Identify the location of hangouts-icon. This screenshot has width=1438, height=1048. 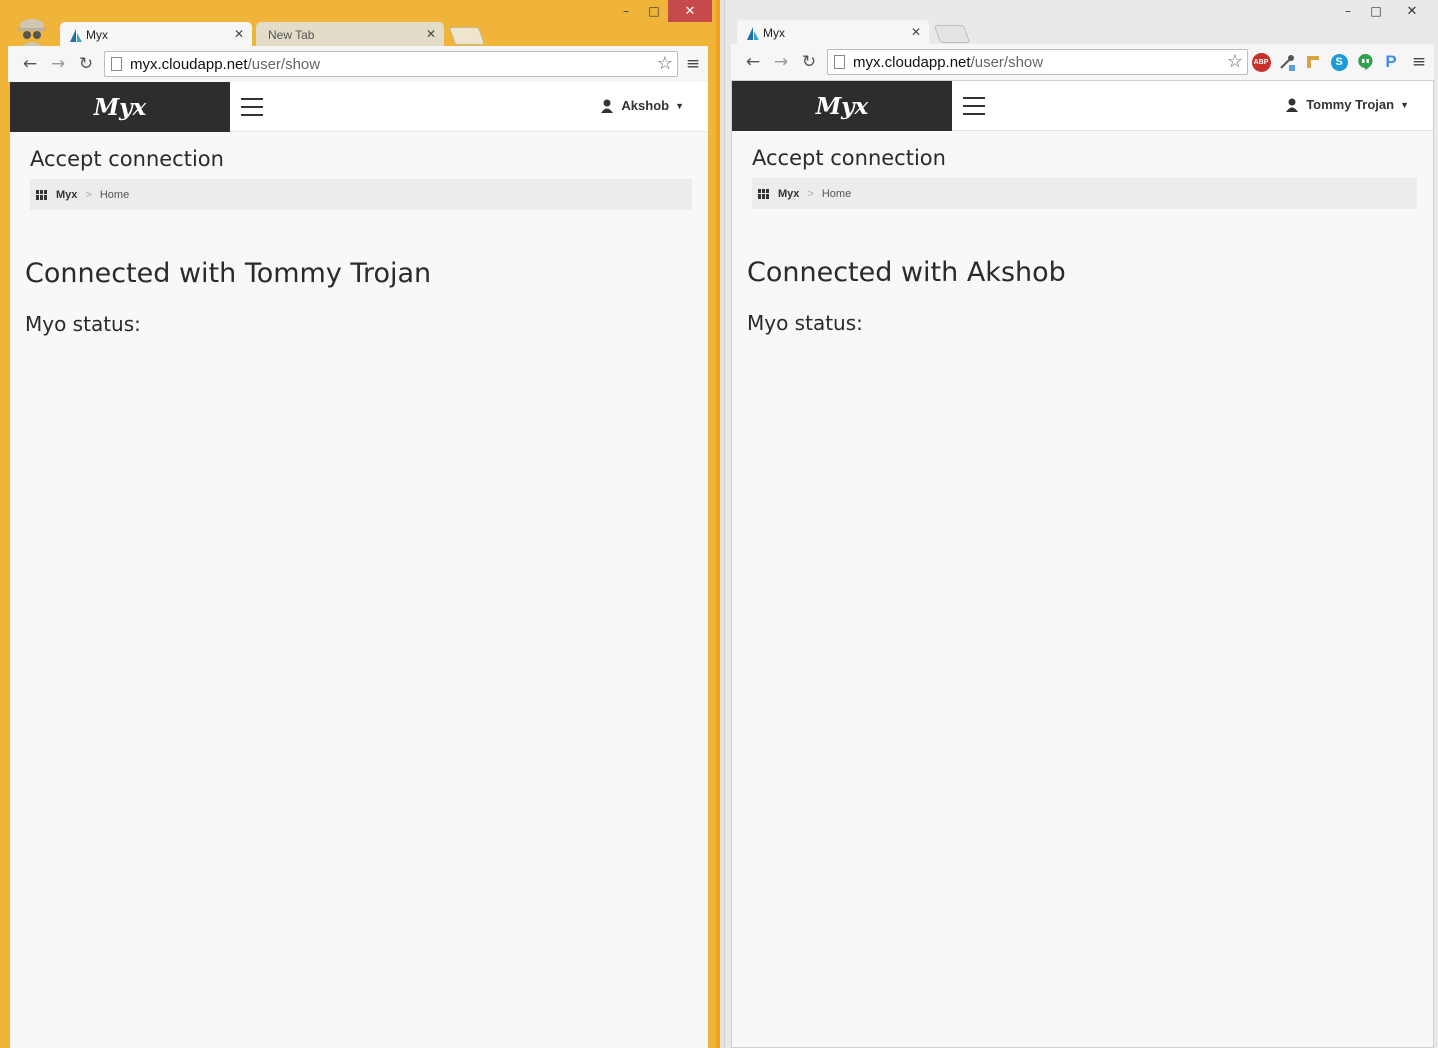
(1365, 62).